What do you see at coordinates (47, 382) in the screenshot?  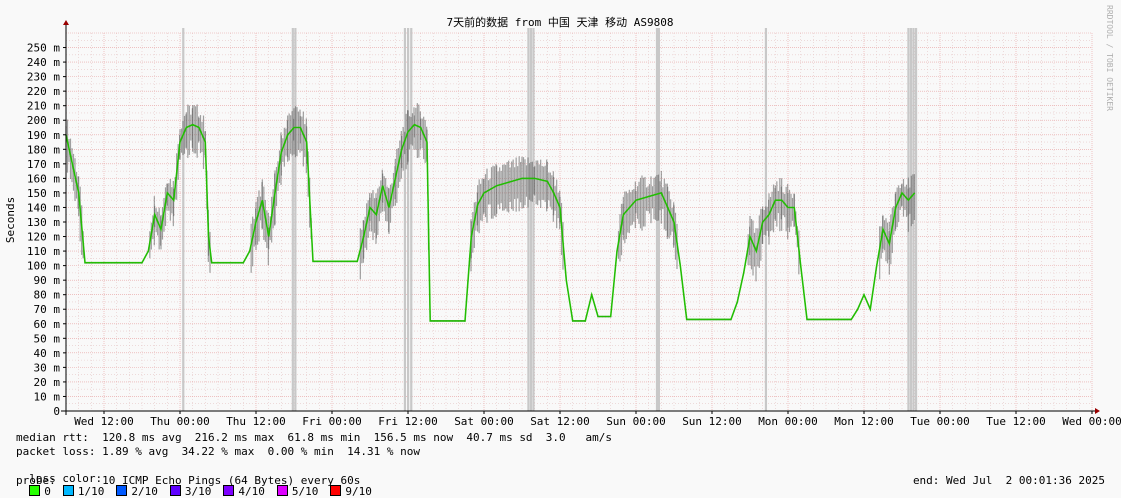 I see `y-tick-label: 20 m` at bounding box center [47, 382].